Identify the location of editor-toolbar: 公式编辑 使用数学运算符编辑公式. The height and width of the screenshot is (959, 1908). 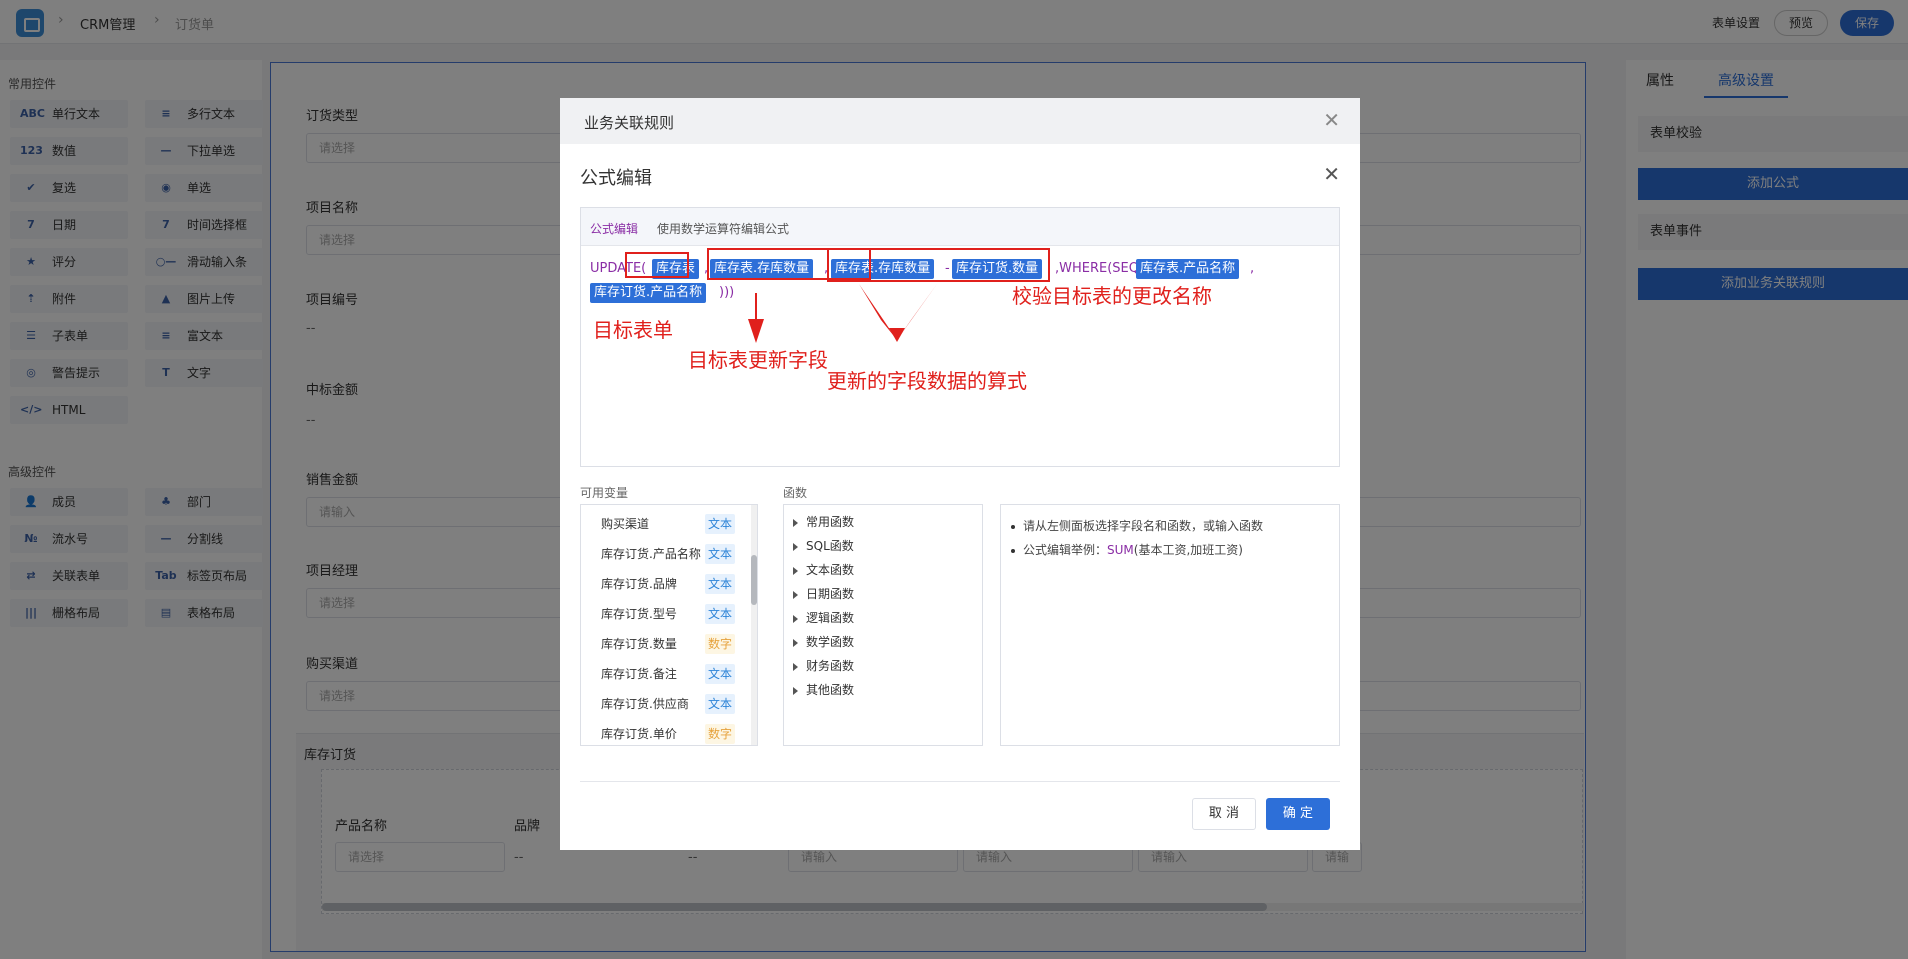
(960, 227).